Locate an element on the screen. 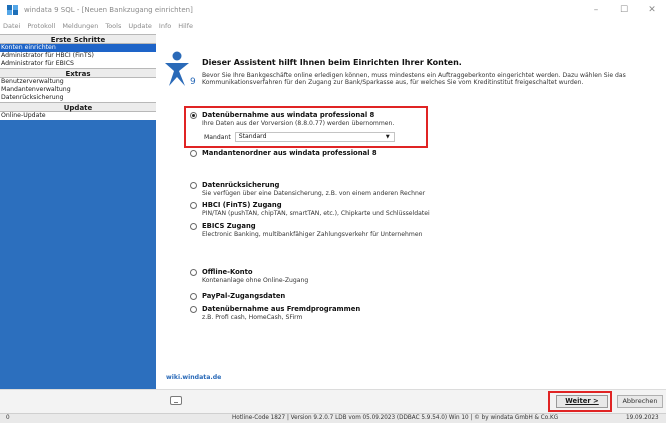 The image size is (666, 423). sidebar-item-admin-hbci: Administrator für HBCI (FinTS) is located at coordinates (78, 56).